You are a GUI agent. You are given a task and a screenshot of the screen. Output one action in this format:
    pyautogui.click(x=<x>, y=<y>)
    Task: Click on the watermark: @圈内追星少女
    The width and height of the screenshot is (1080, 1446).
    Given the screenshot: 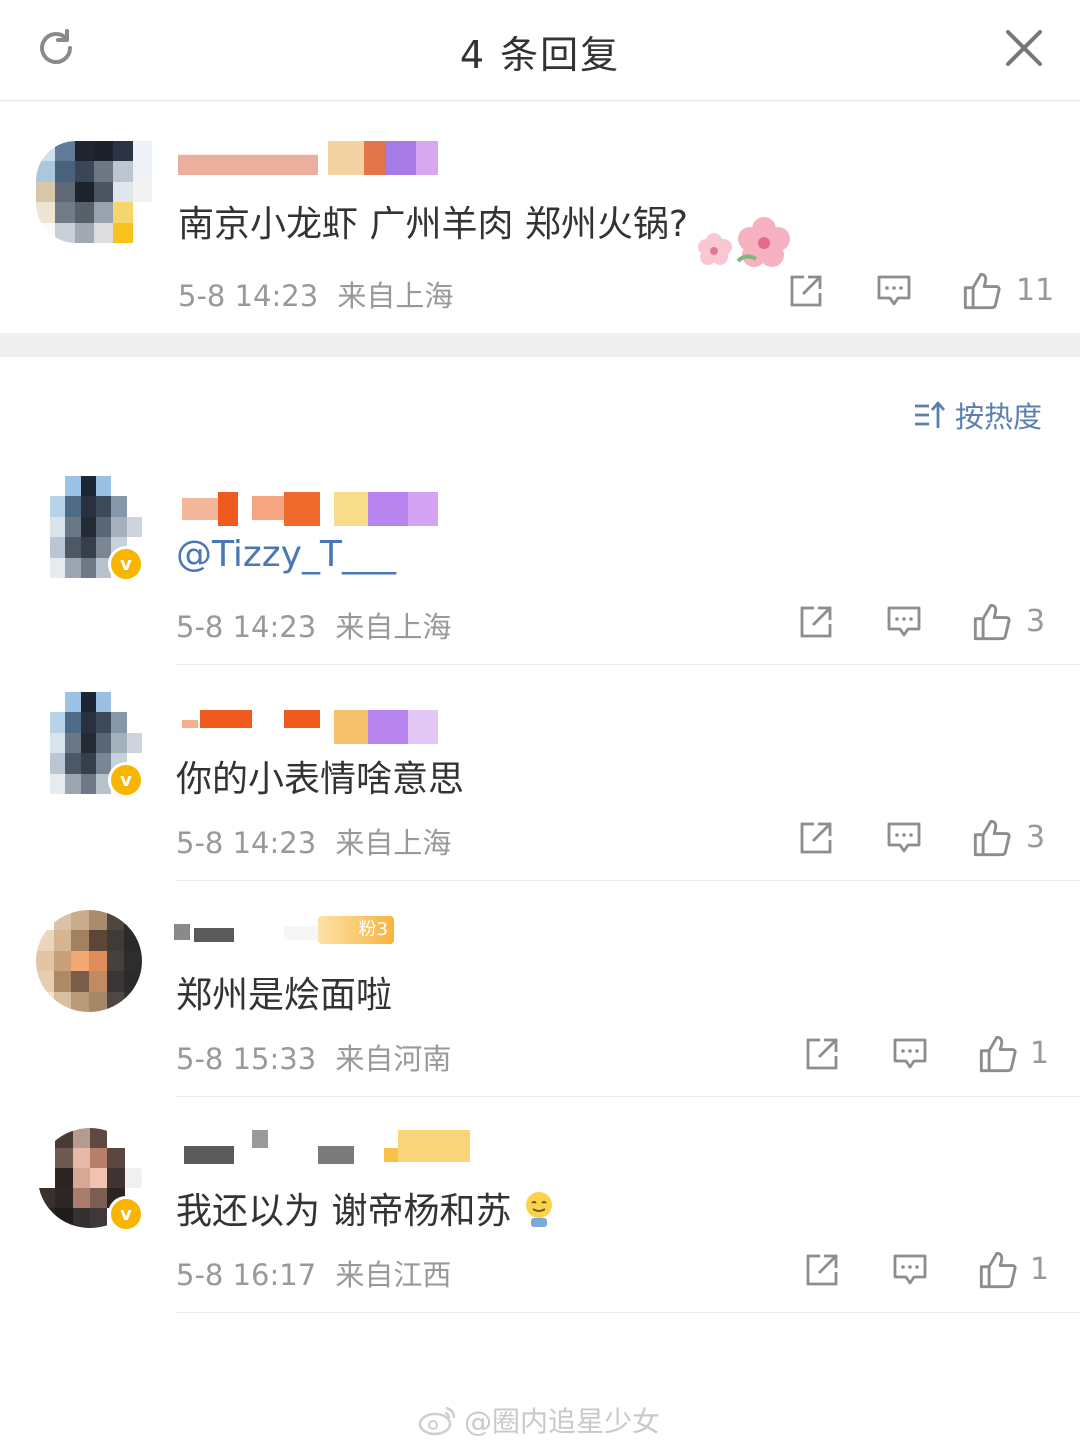 What is the action you would take?
    pyautogui.click(x=539, y=1420)
    